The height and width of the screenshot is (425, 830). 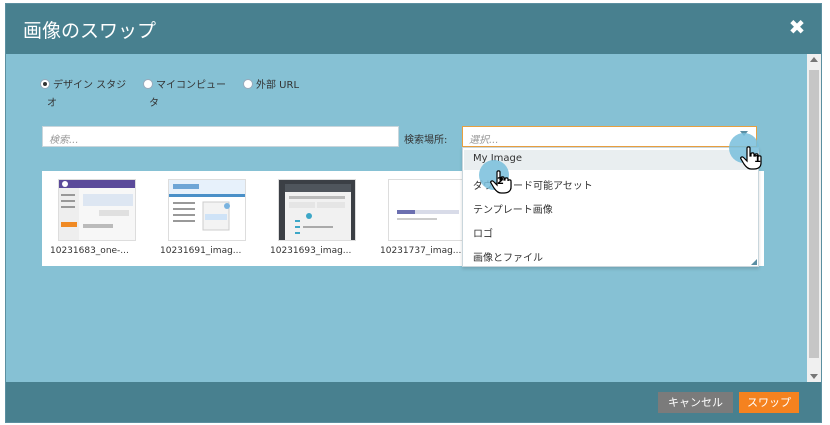 I want to click on scrollbar, so click(x=814, y=218).